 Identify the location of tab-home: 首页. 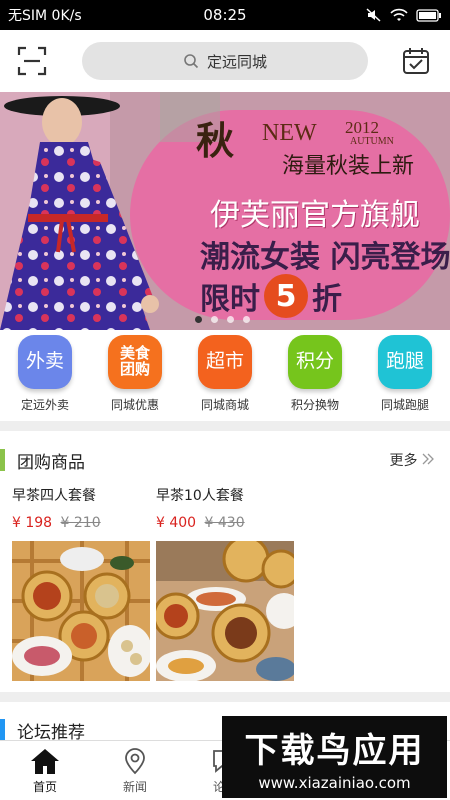
(45, 770).